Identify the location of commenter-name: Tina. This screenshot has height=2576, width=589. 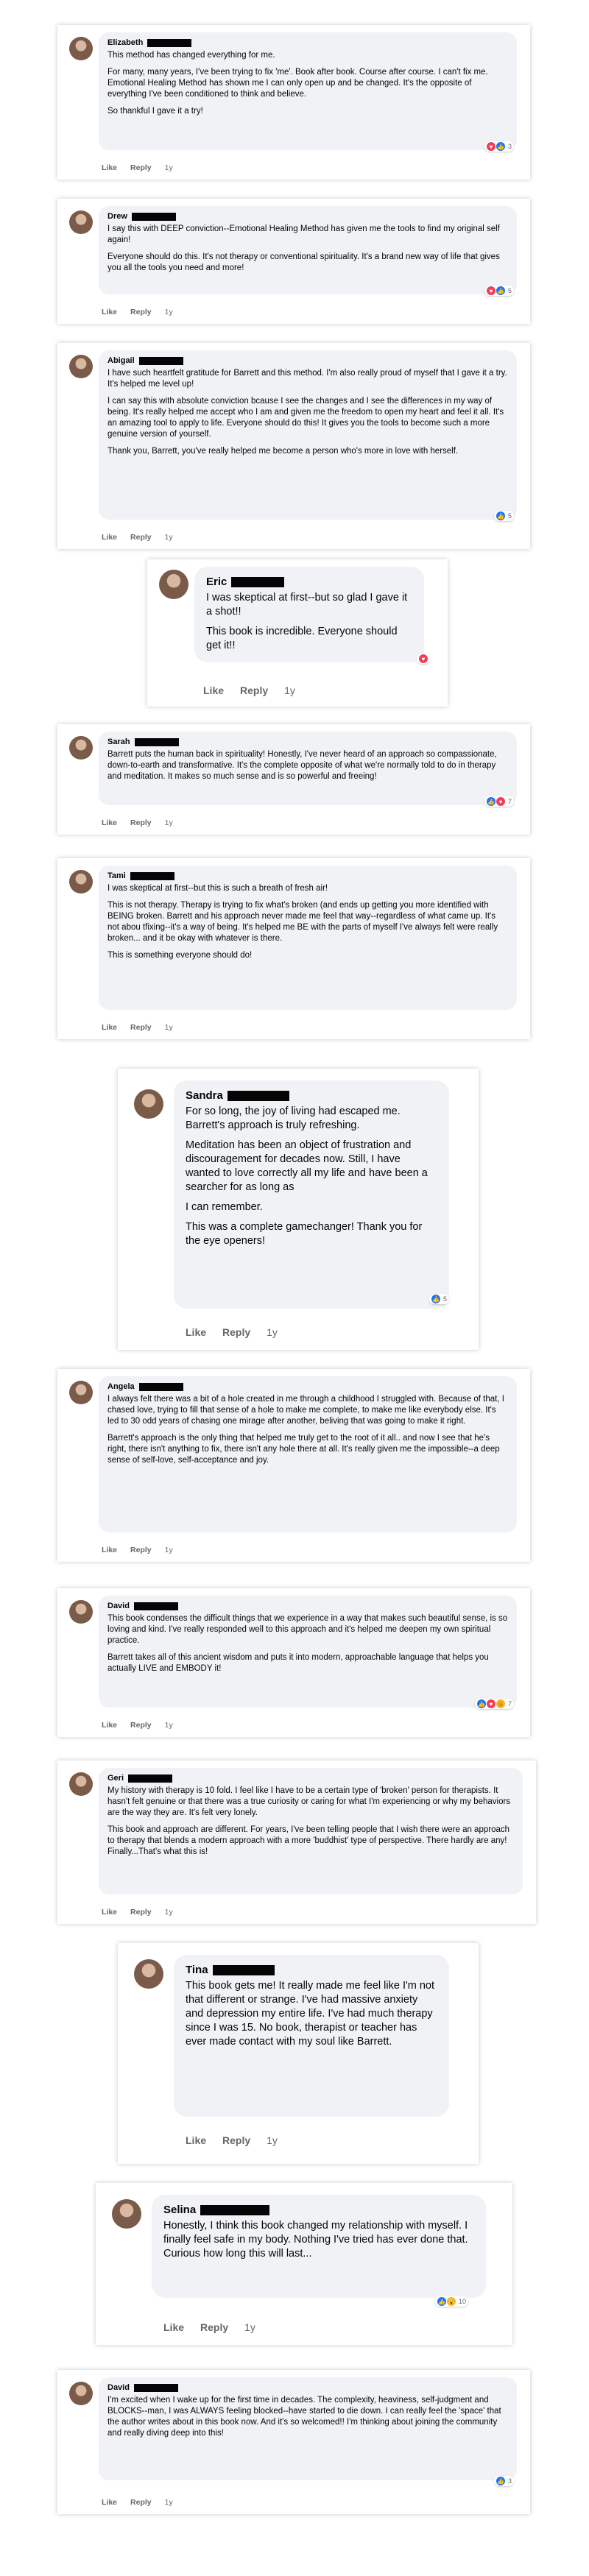
(197, 1970).